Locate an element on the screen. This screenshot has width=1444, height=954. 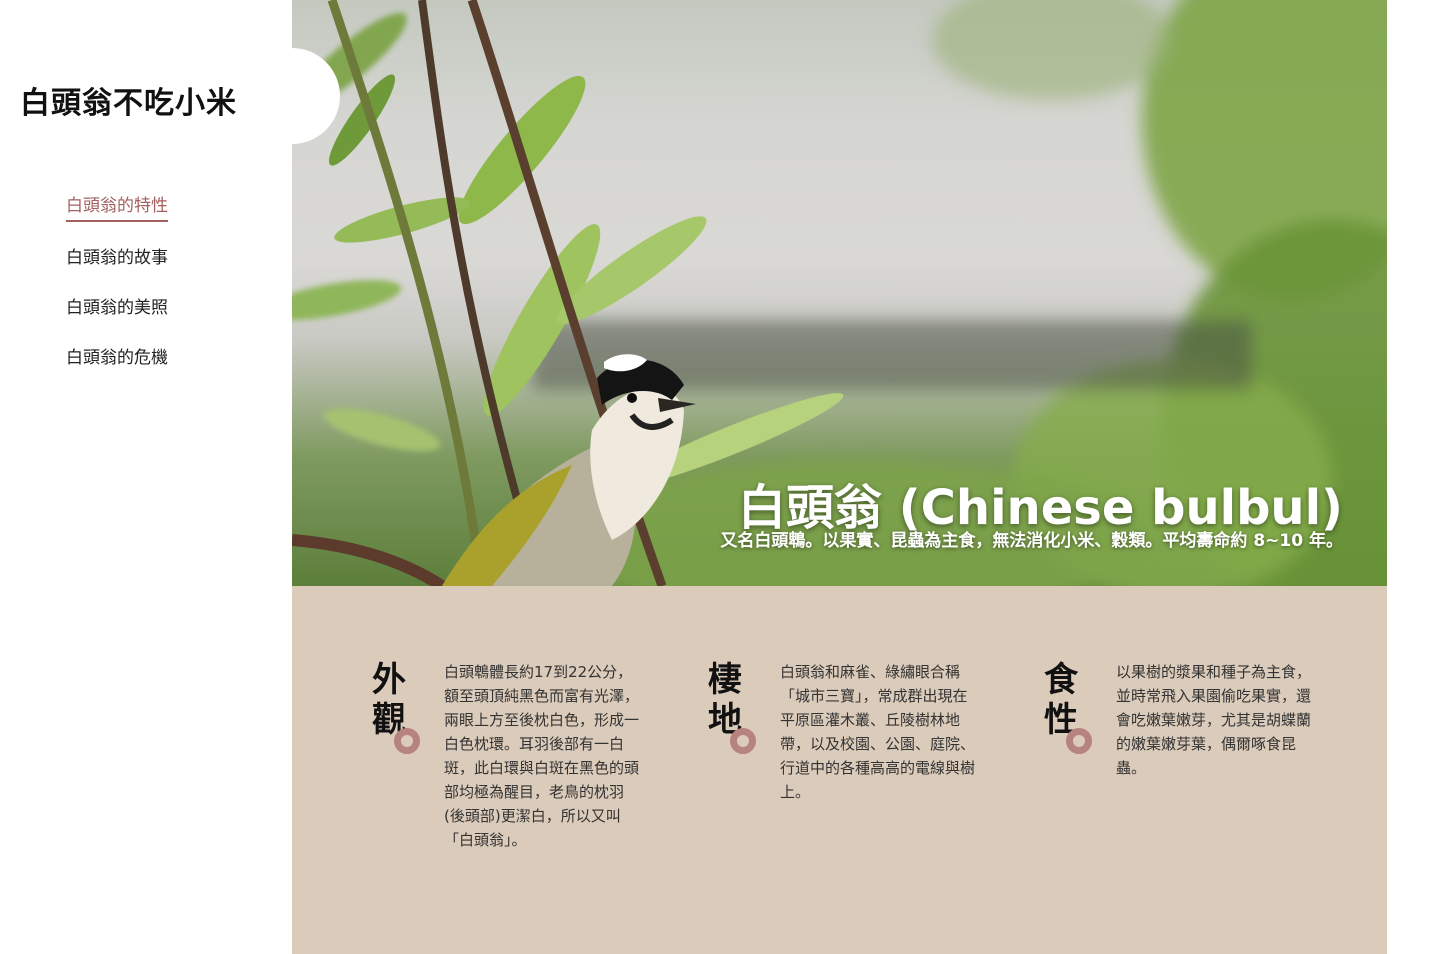
nav-link-crisis: 白頭翁的危機 is located at coordinates (117, 359).